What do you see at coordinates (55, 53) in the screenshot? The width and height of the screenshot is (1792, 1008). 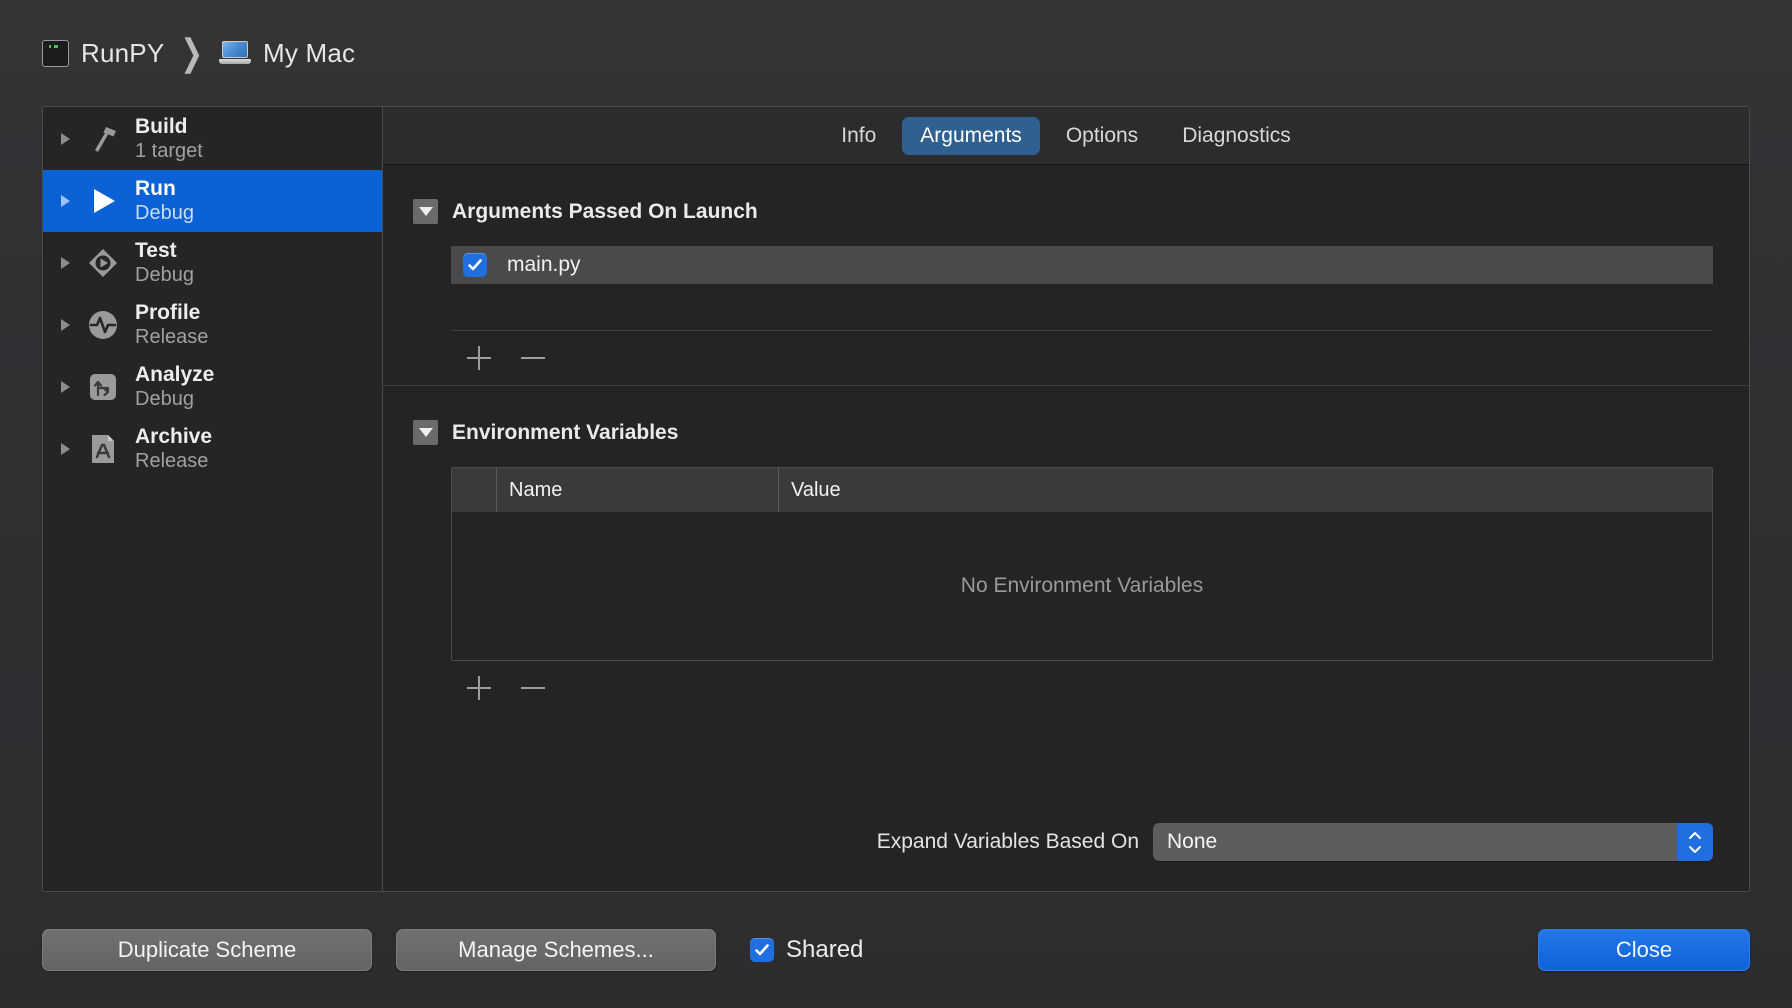 I see `terminal-icon` at bounding box center [55, 53].